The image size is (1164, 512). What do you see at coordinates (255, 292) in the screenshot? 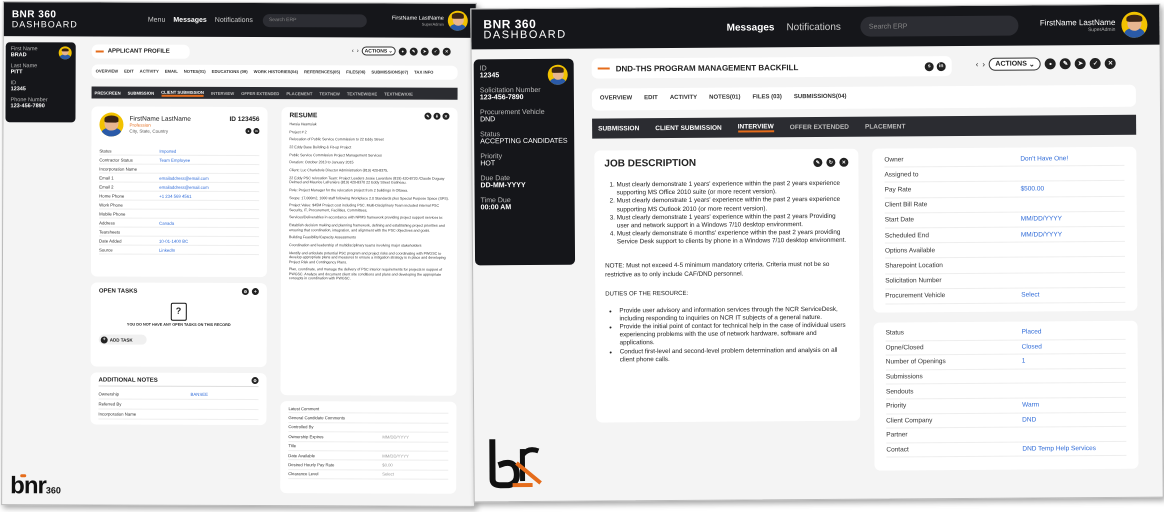
I see `add-icon: +` at bounding box center [255, 292].